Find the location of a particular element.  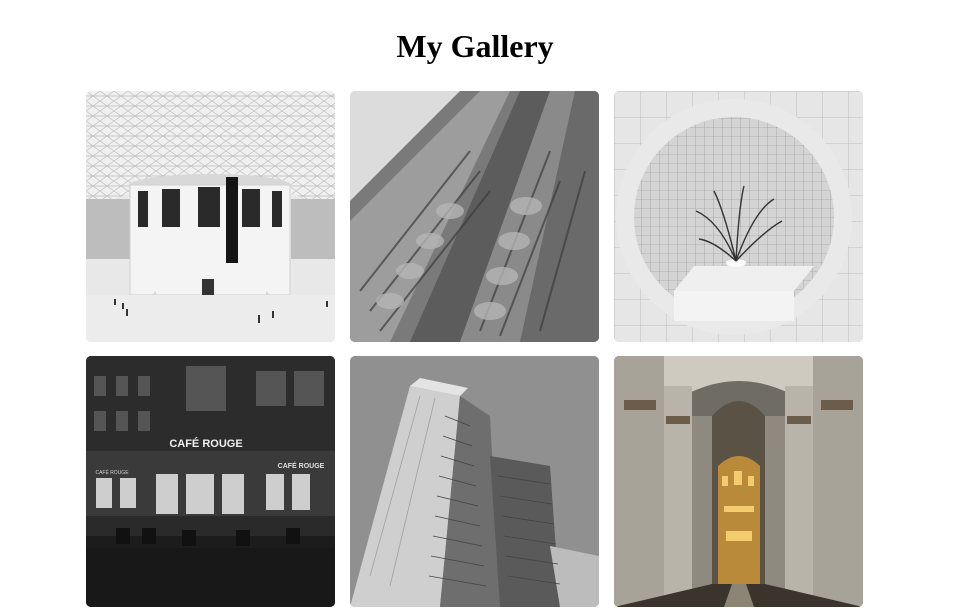

gallery-photo-round-window is located at coordinates (738, 216).